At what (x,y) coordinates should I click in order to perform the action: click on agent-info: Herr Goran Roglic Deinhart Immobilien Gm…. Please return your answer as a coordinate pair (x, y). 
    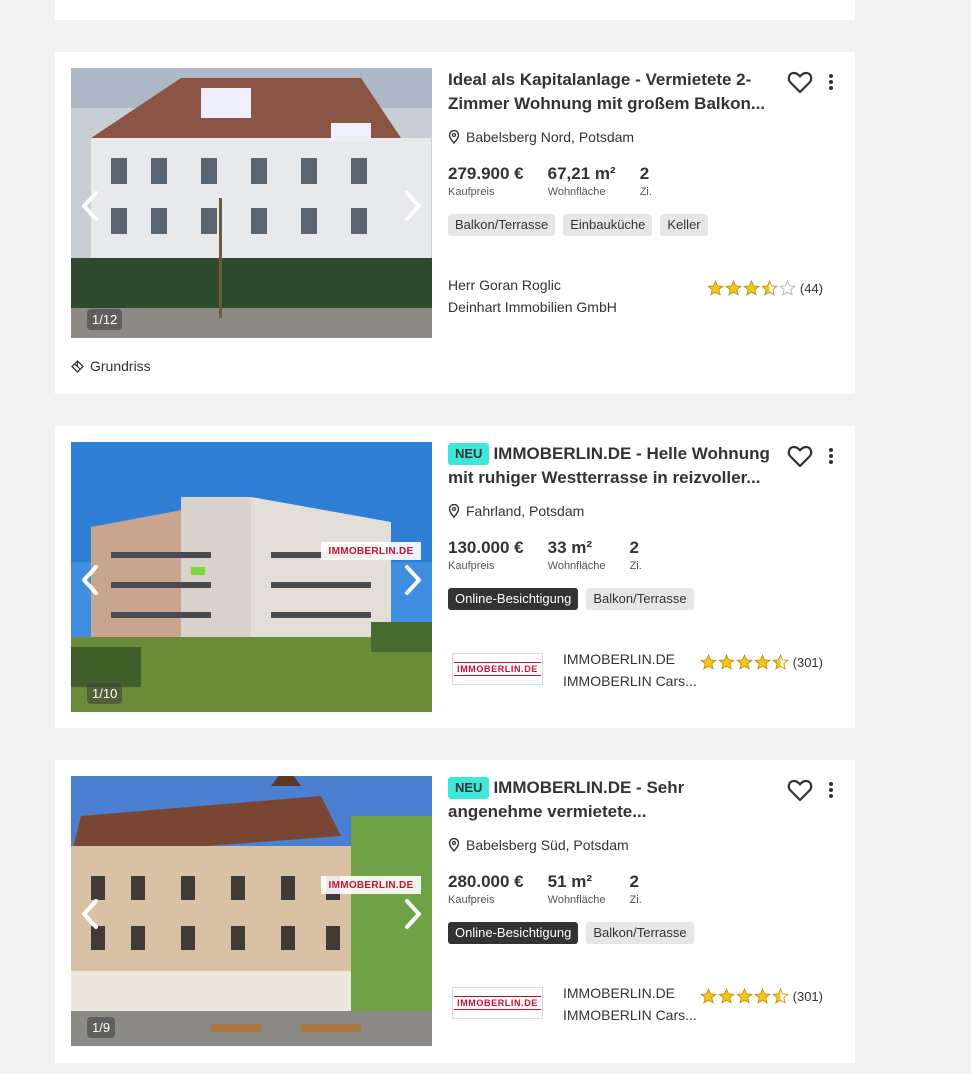
    Looking at the image, I should click on (638, 296).